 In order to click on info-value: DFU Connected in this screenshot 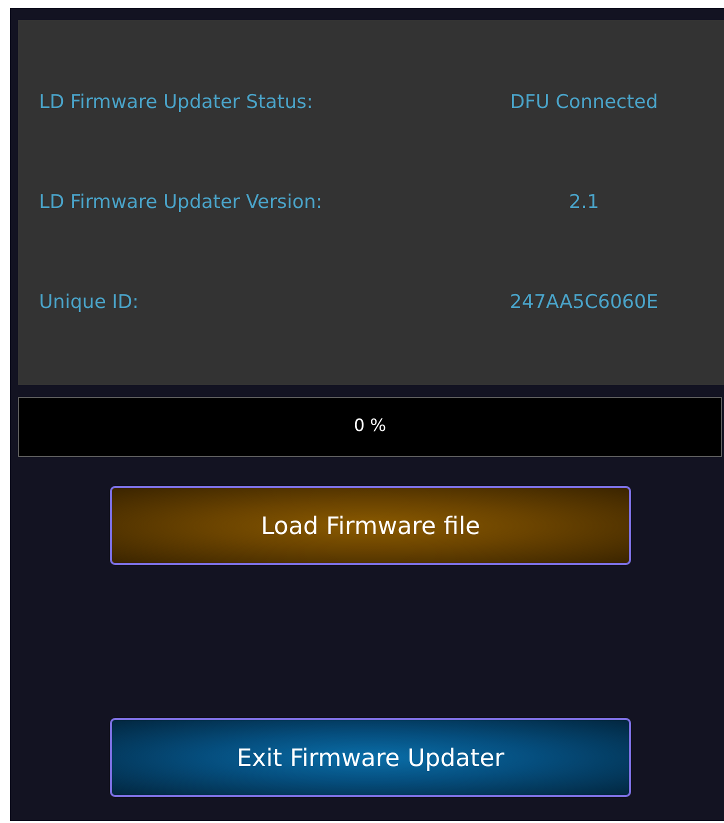, I will do `click(584, 103)`.